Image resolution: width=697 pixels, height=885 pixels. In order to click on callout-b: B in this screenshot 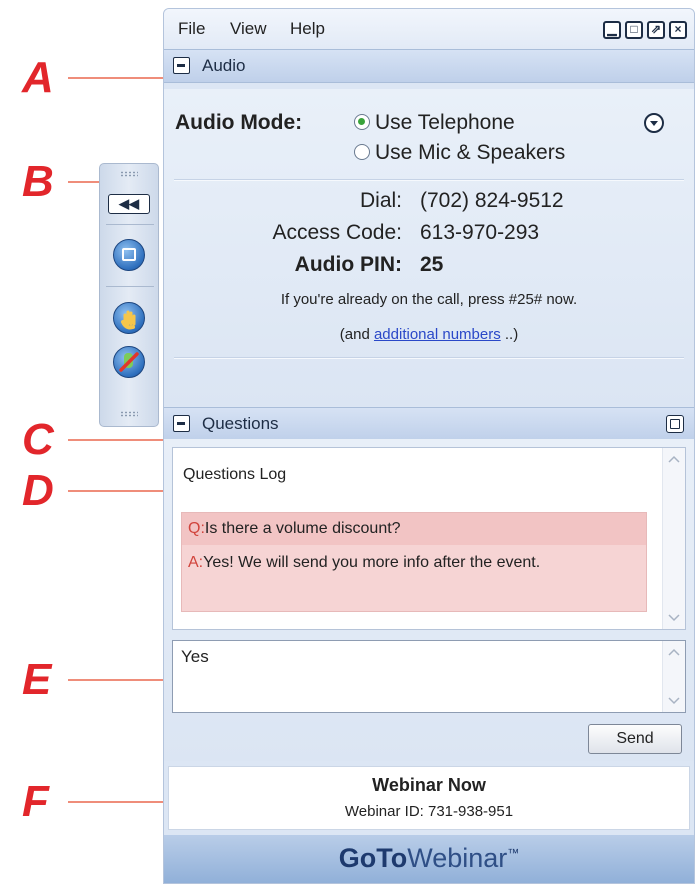, I will do `click(38, 181)`.